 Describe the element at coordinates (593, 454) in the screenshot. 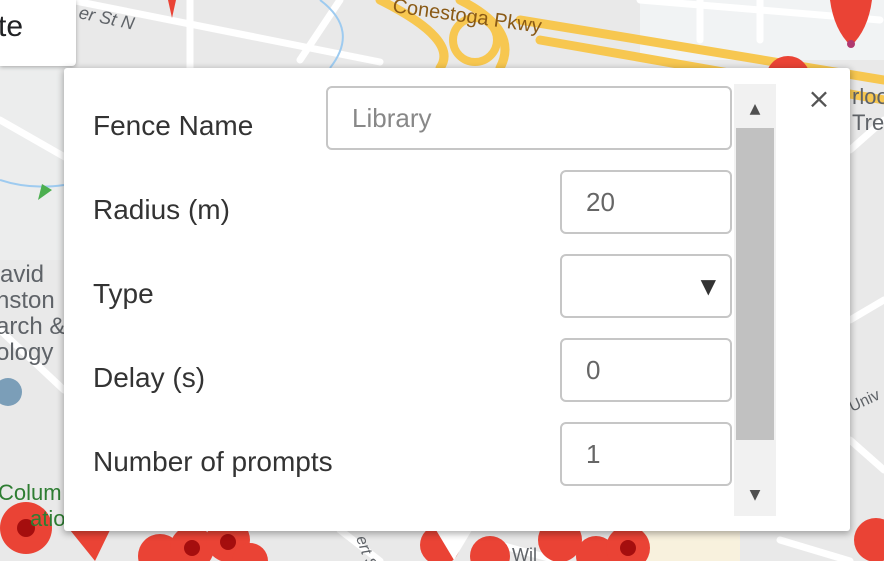

I see `prompts-placeholder: 1` at that location.